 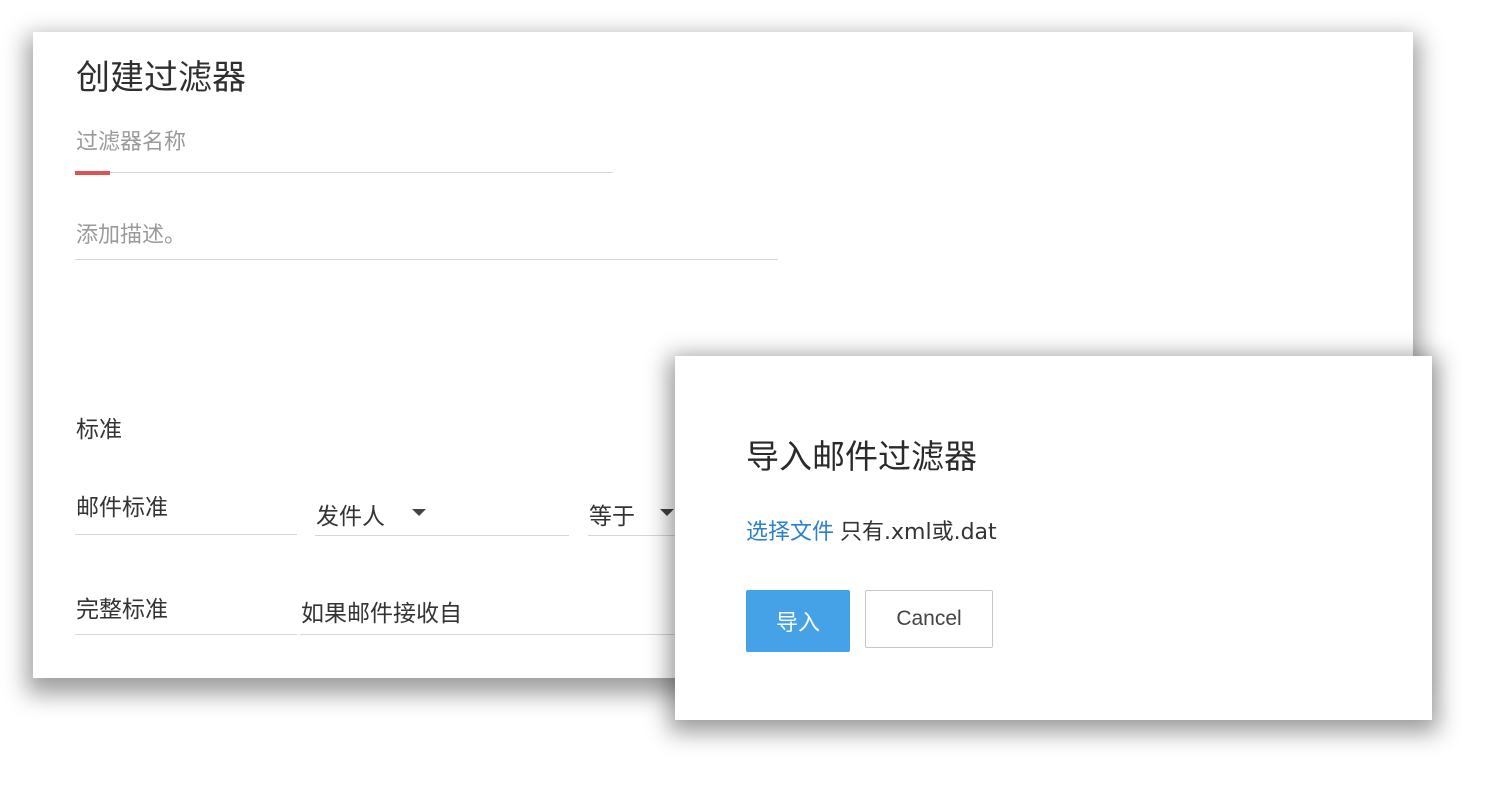 I want to click on full-criteria-label-cell: 完整标准, so click(x=186, y=608).